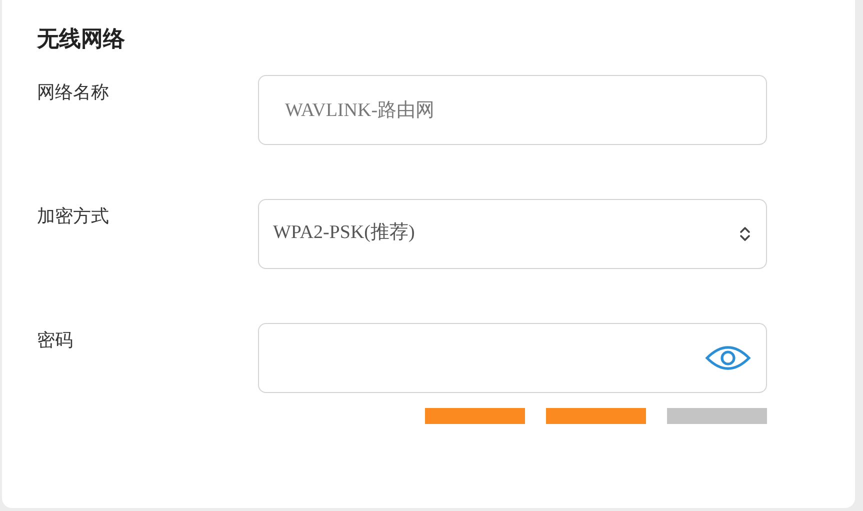 The image size is (863, 511). What do you see at coordinates (73, 216) in the screenshot?
I see `field-label: 加密方式` at bounding box center [73, 216].